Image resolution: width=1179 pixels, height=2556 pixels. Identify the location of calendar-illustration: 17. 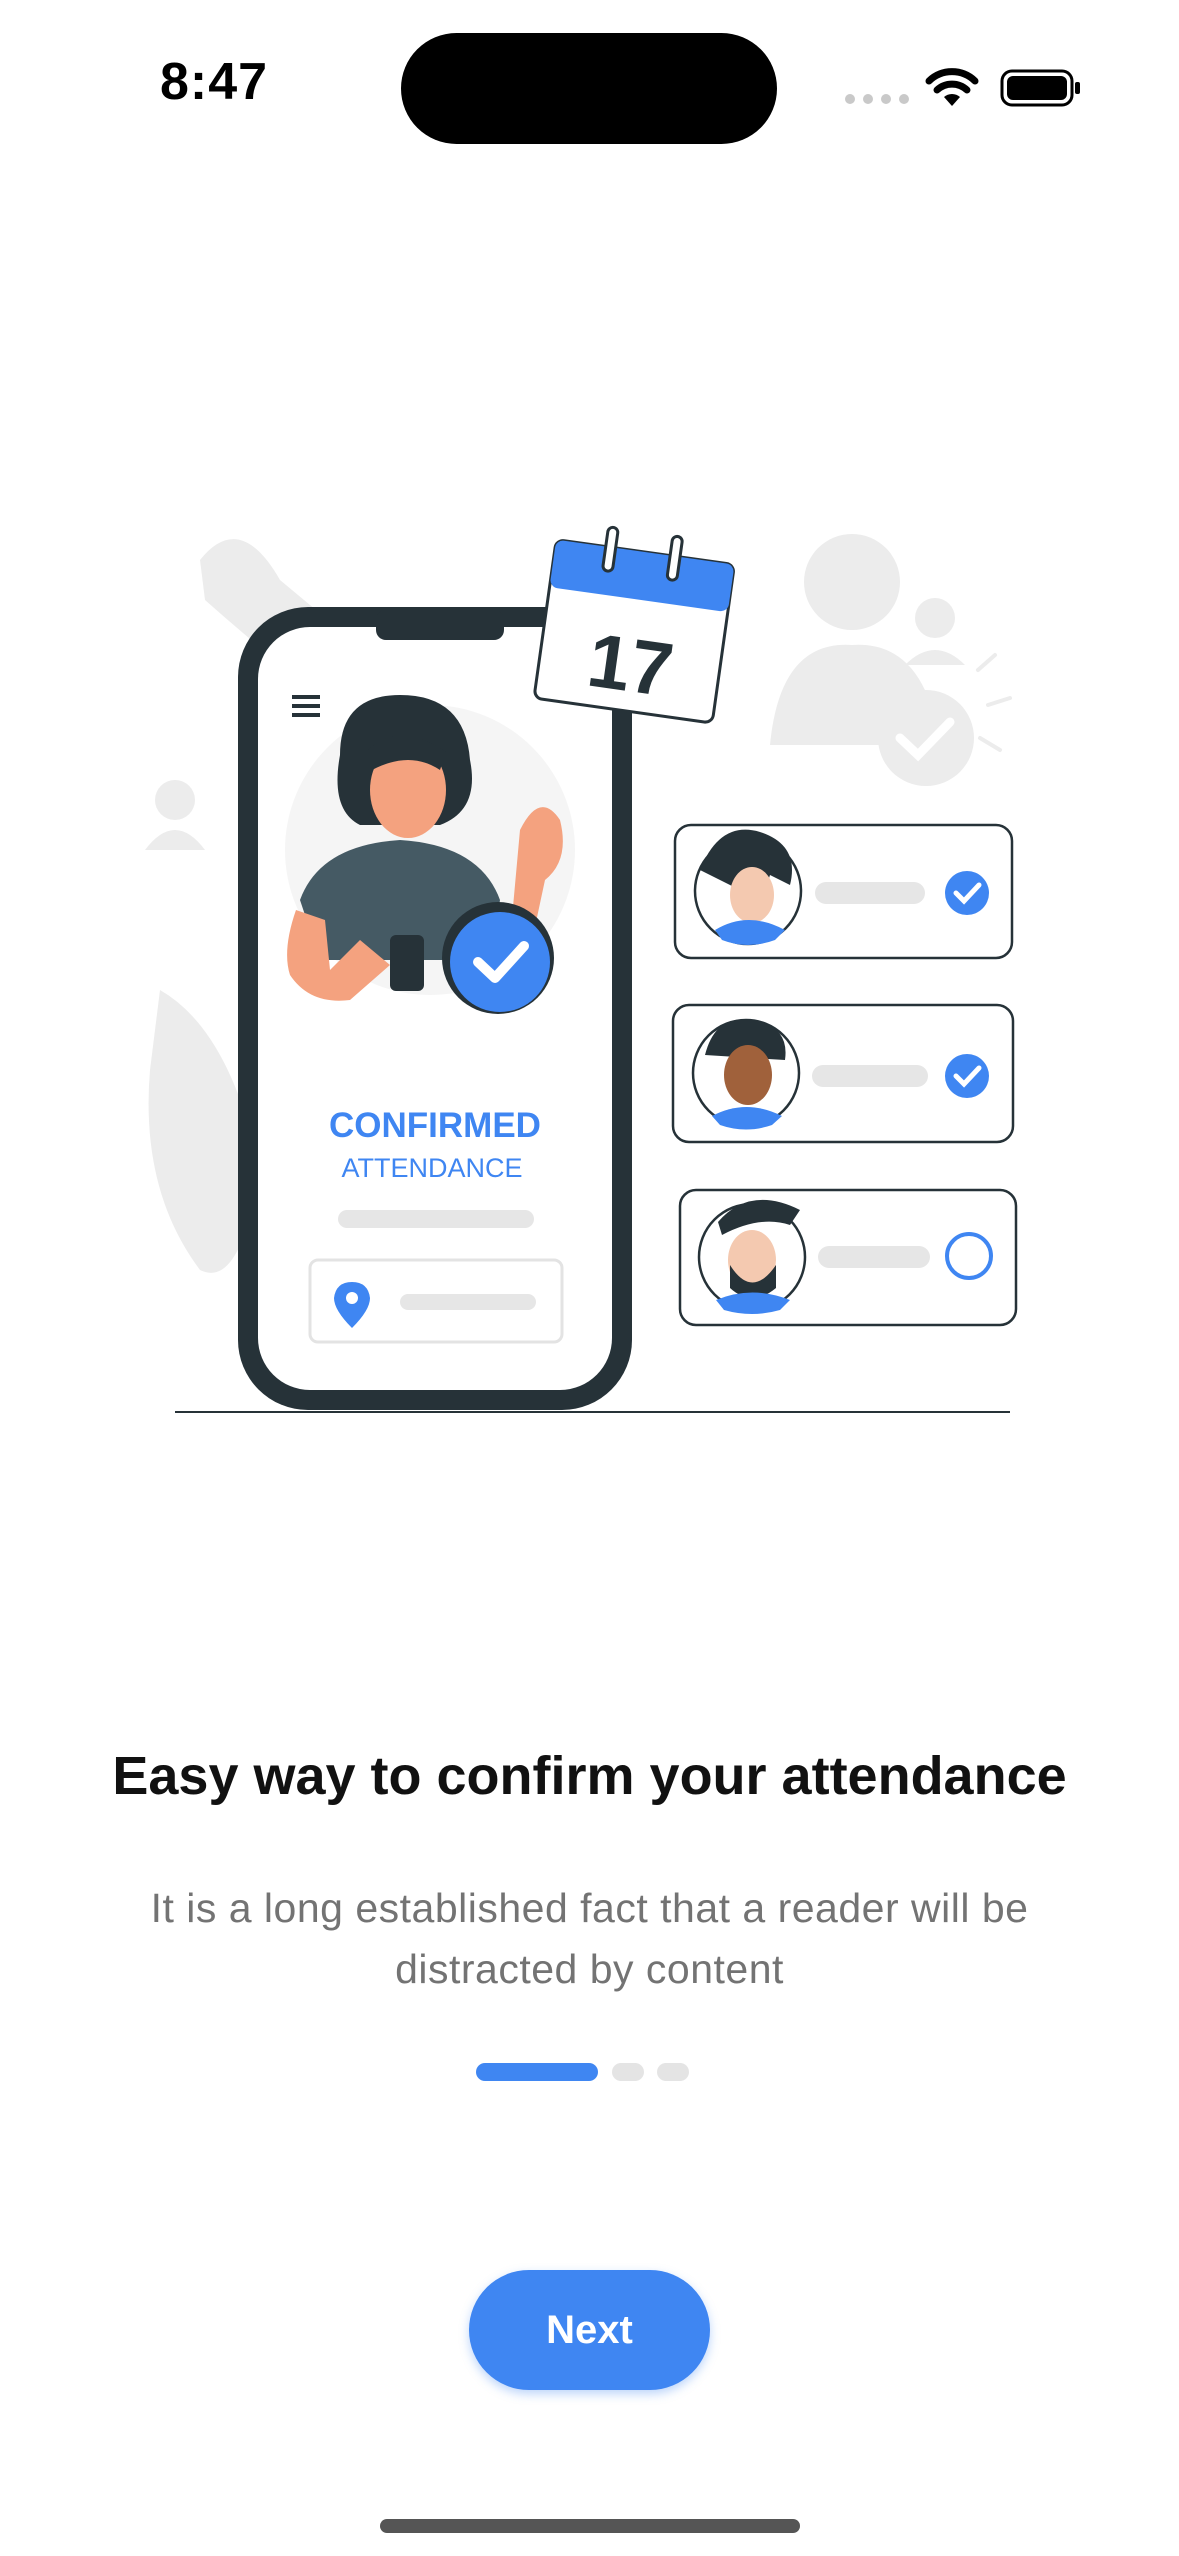
(634, 624).